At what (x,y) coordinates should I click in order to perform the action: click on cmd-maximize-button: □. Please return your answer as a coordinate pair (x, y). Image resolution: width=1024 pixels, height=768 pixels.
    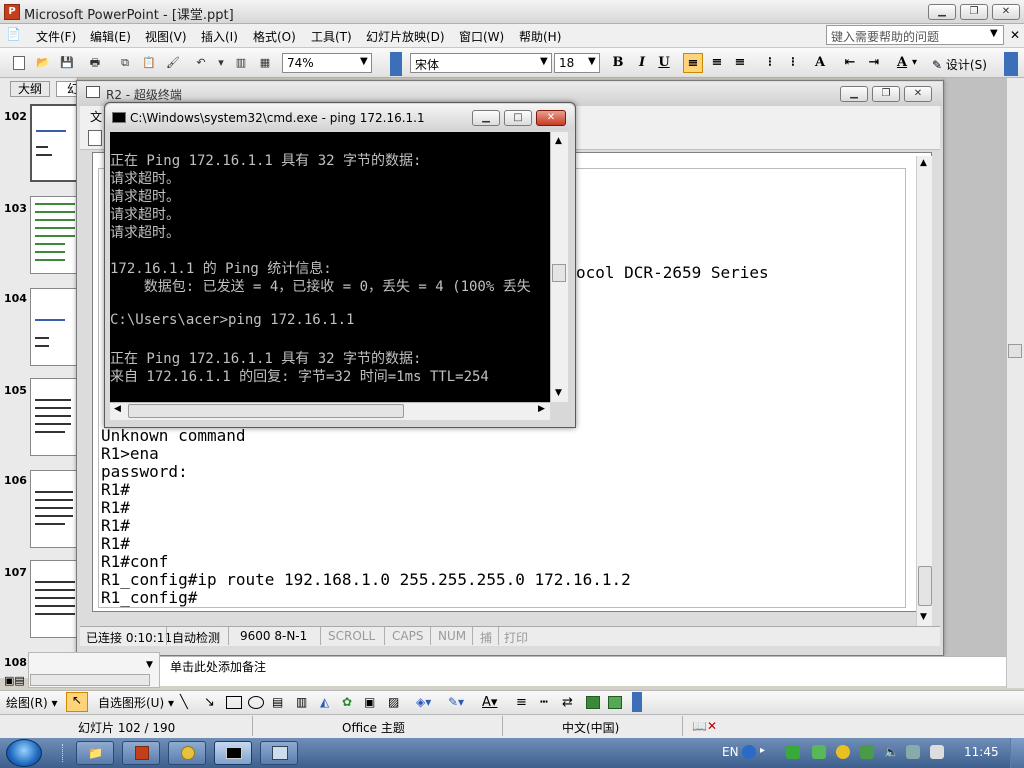
    Looking at the image, I should click on (518, 118).